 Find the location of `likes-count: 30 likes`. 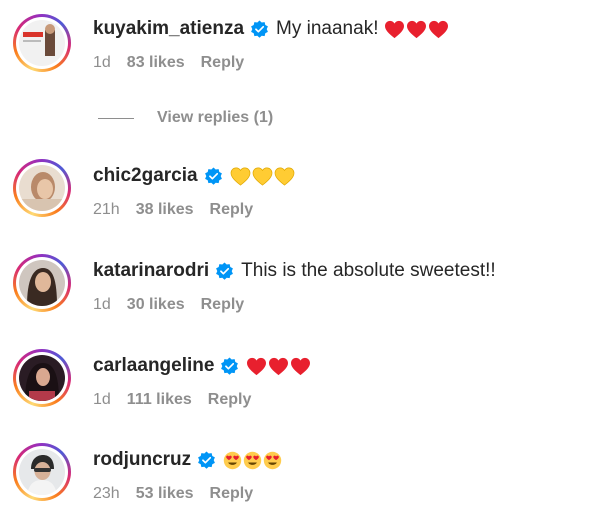

likes-count: 30 likes is located at coordinates (156, 305).